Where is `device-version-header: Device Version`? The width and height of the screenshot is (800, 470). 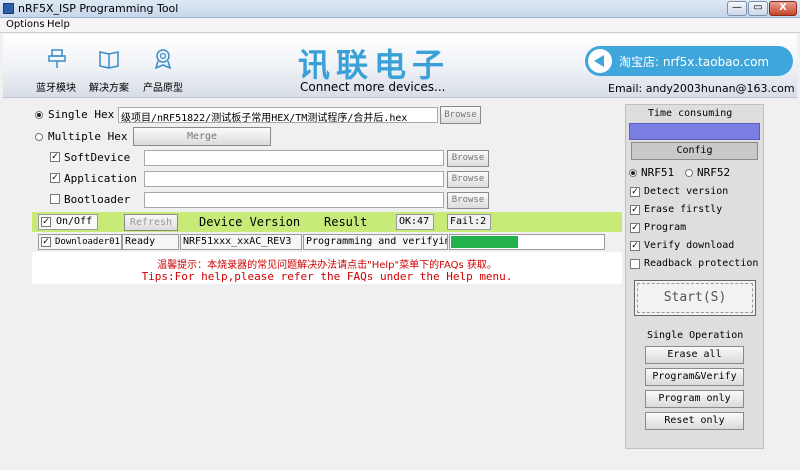
device-version-header: Device Version is located at coordinates (250, 222).